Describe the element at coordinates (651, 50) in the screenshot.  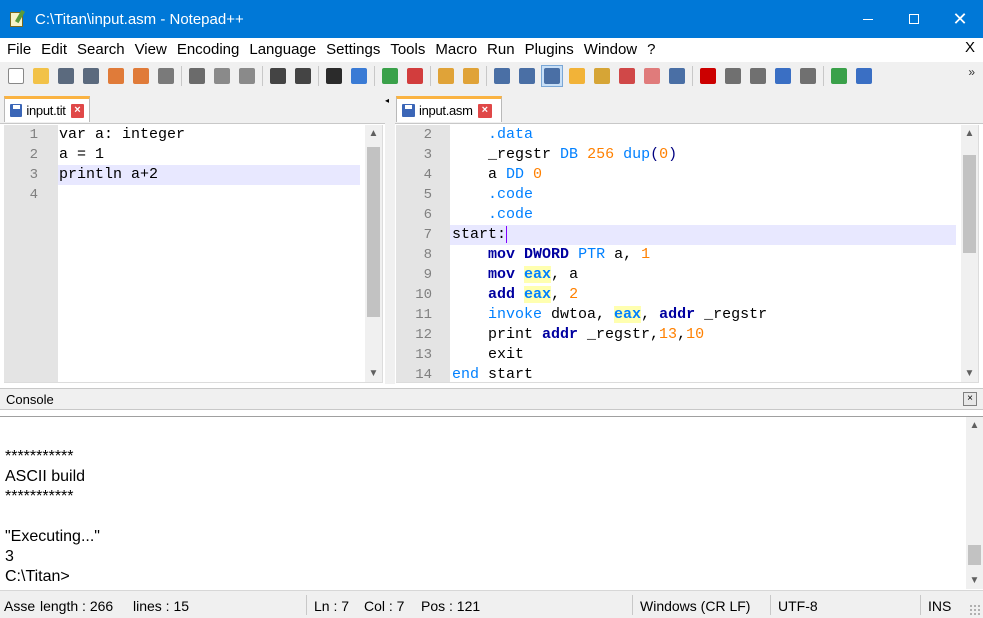
I see `menu-help: ?` at that location.